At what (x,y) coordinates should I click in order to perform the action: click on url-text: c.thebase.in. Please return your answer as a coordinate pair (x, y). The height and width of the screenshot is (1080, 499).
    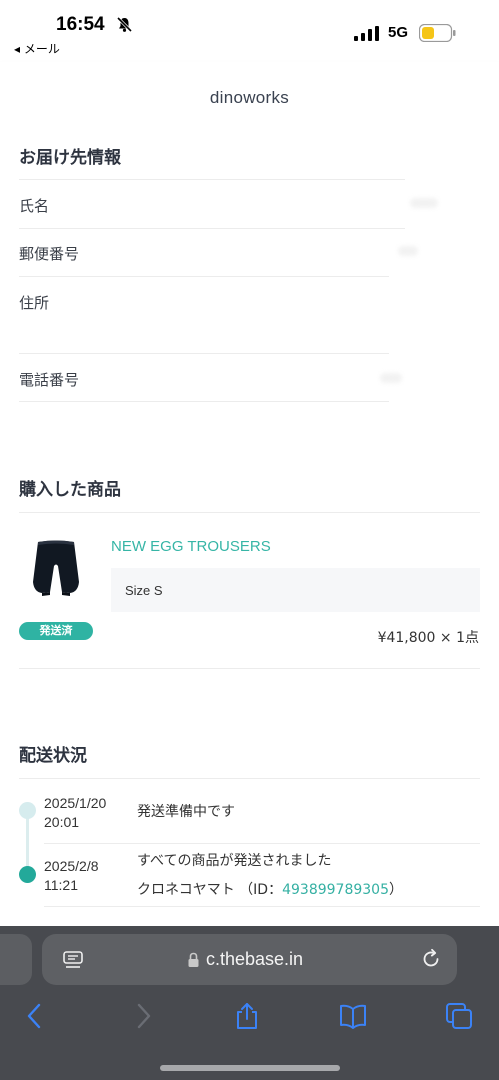
    Looking at the image, I should click on (254, 959).